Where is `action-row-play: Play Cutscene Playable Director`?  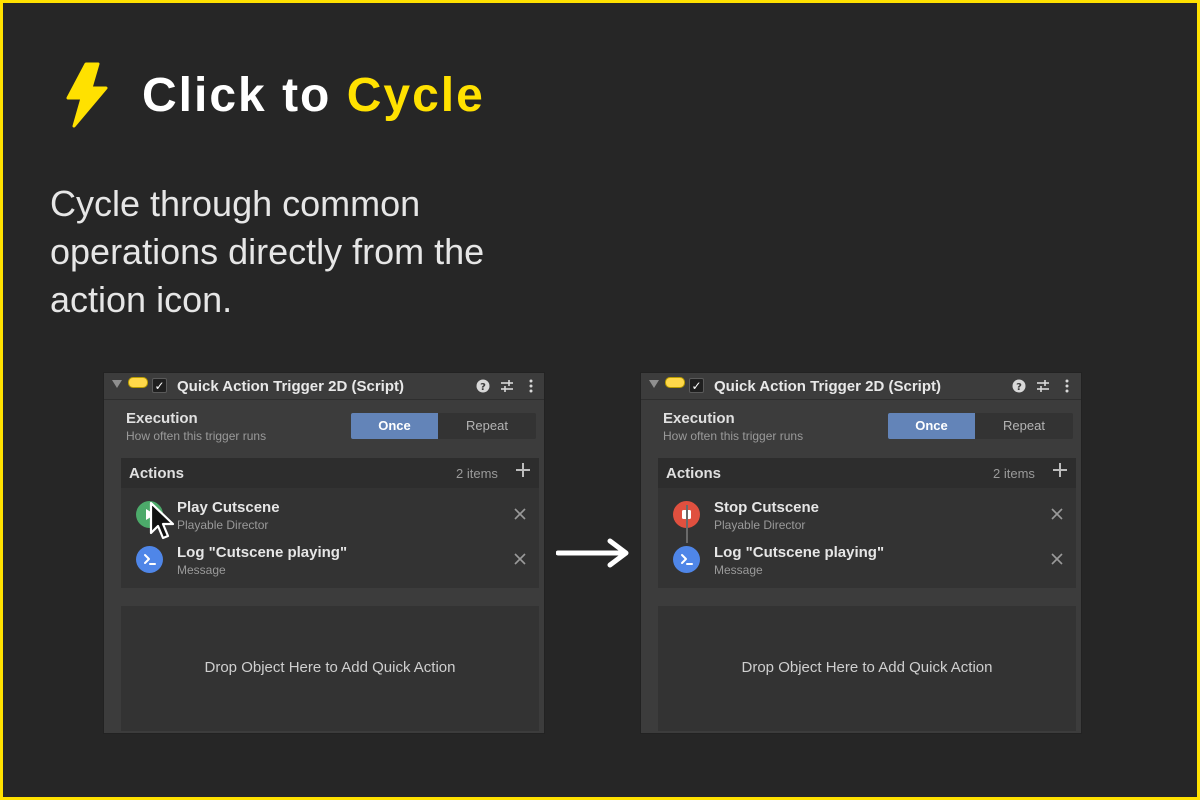
action-row-play: Play Cutscene Playable Director is located at coordinates (330, 515).